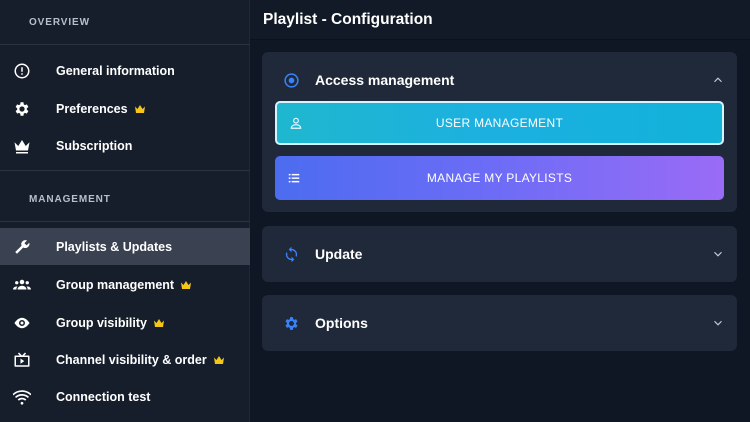  What do you see at coordinates (296, 123) in the screenshot?
I see `user-icon` at bounding box center [296, 123].